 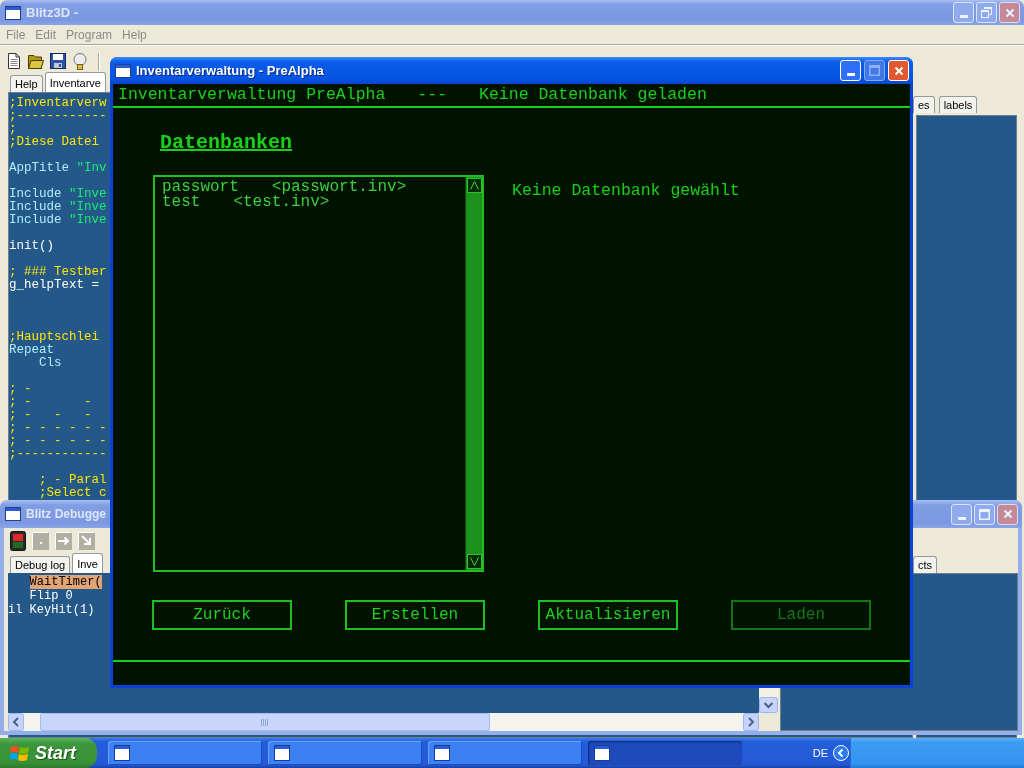 What do you see at coordinates (18, 541) in the screenshot?
I see `traffic-light-icon` at bounding box center [18, 541].